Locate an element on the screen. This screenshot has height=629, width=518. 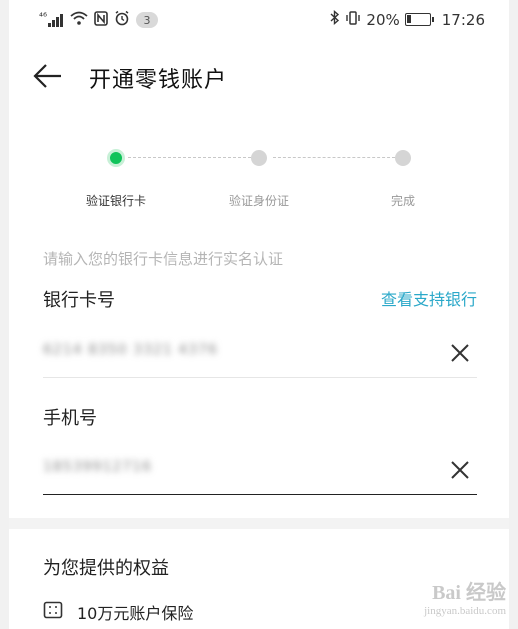
nfc-icon is located at coordinates (101, 20).